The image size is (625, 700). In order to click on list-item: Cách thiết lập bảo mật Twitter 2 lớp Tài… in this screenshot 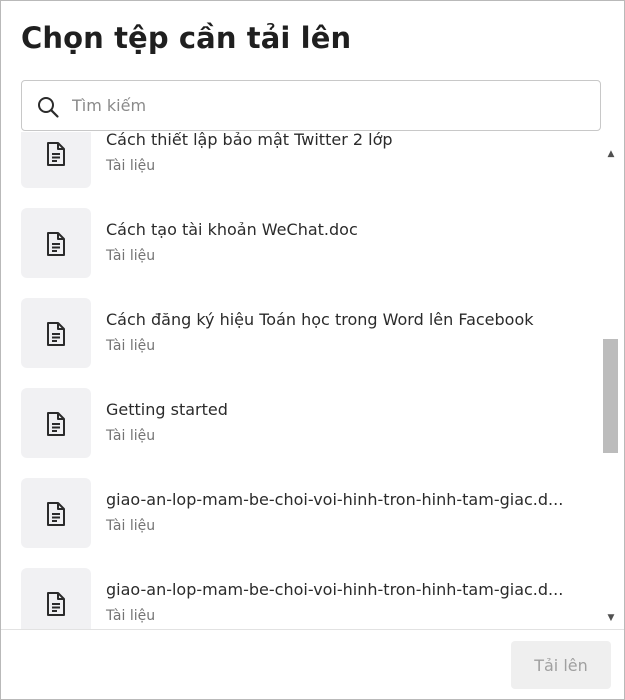, I will do `click(301, 165)`.